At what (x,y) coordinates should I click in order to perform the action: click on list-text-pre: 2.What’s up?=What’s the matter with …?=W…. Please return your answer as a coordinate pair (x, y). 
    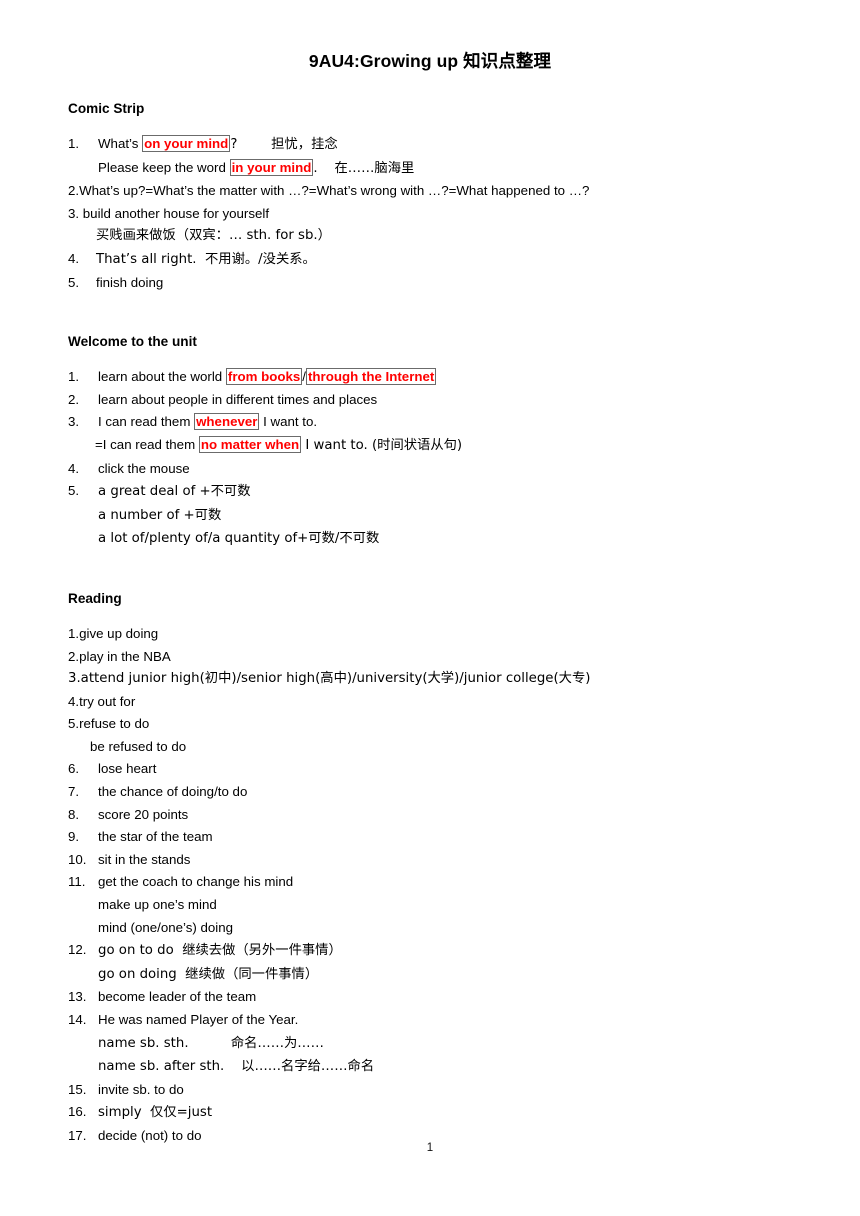
    Looking at the image, I should click on (329, 191).